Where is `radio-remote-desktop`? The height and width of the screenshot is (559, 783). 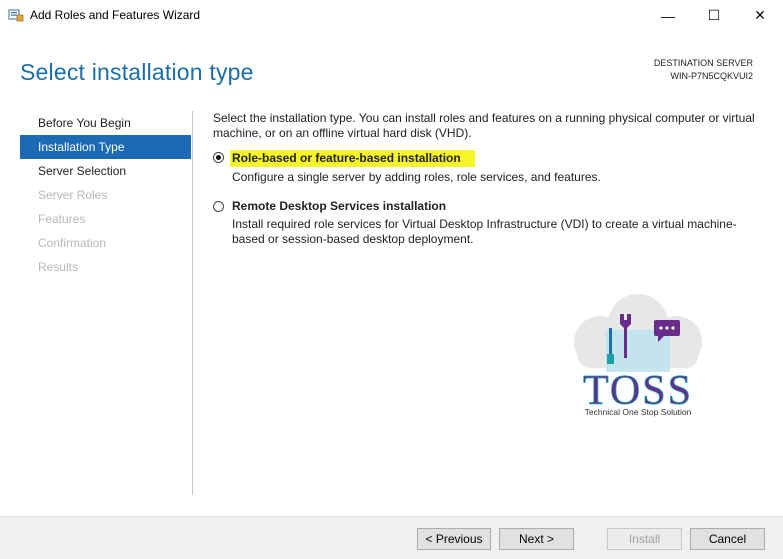 radio-remote-desktop is located at coordinates (218, 206).